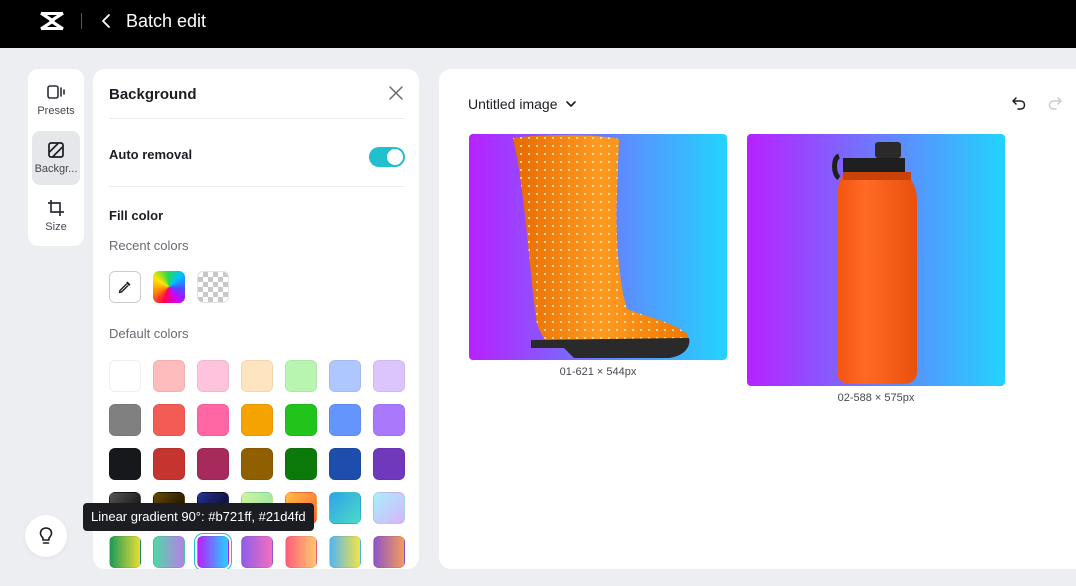 This screenshot has width=1076, height=586. I want to click on rail-label-size: Size, so click(56, 227).